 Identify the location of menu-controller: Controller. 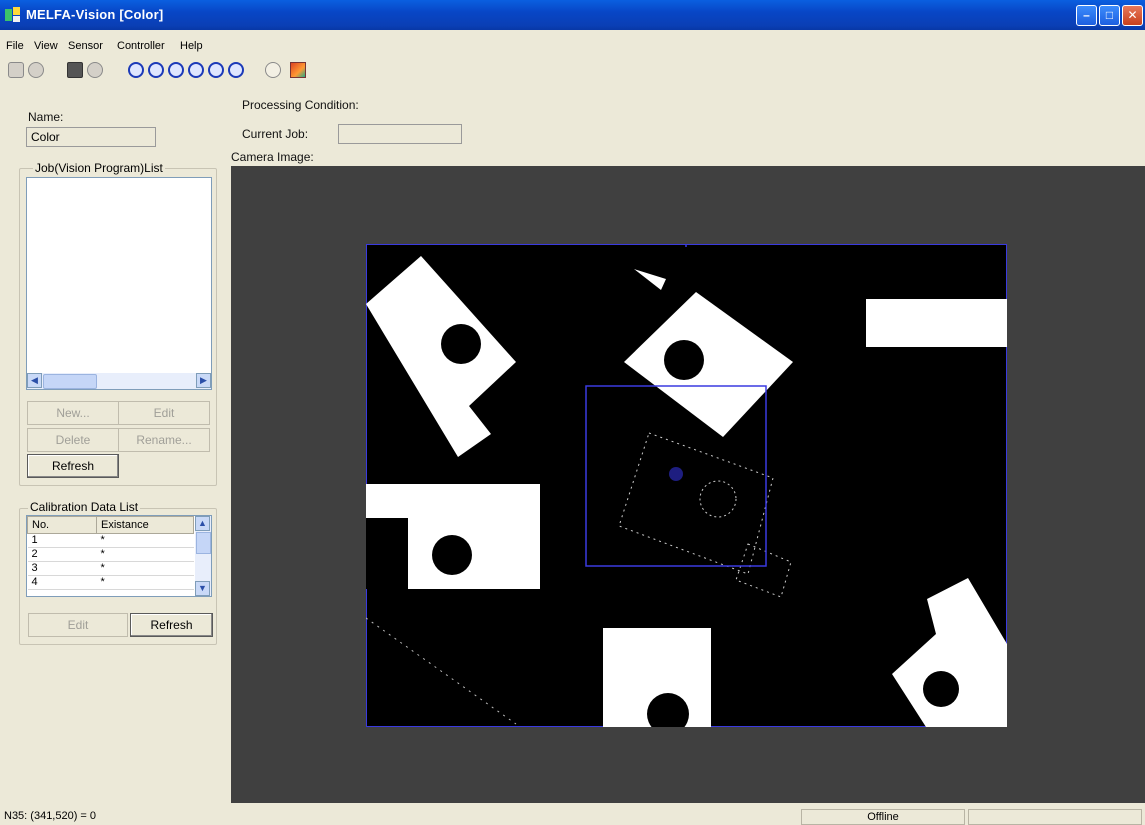
(141, 46).